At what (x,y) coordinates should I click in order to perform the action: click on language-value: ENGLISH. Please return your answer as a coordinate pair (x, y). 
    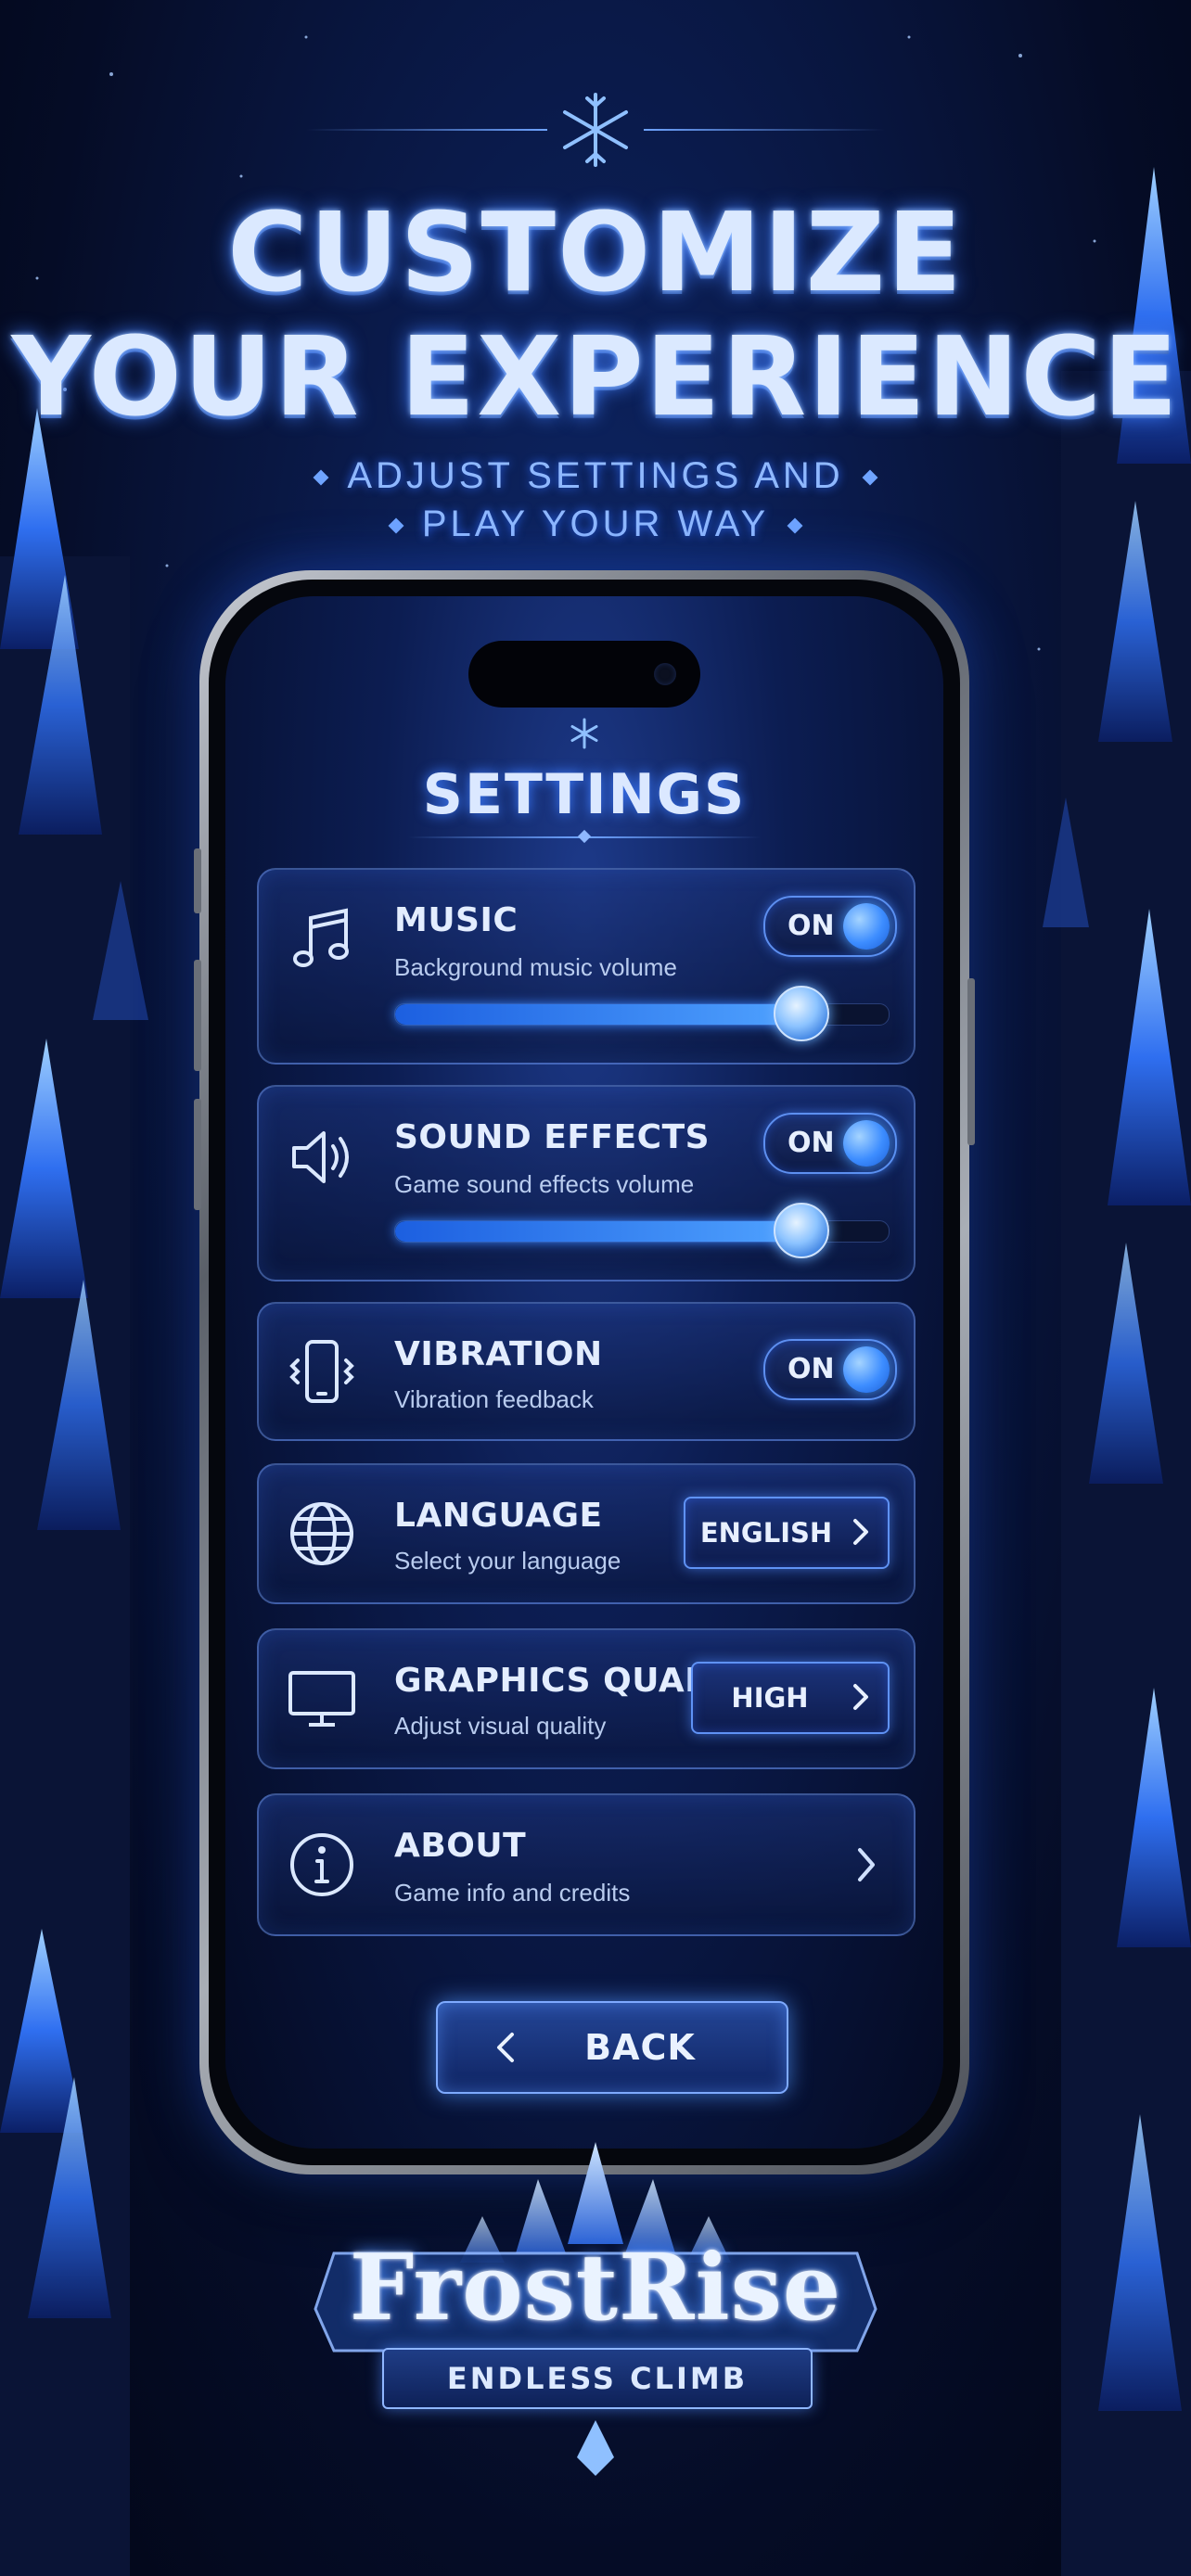
    Looking at the image, I should click on (766, 1533).